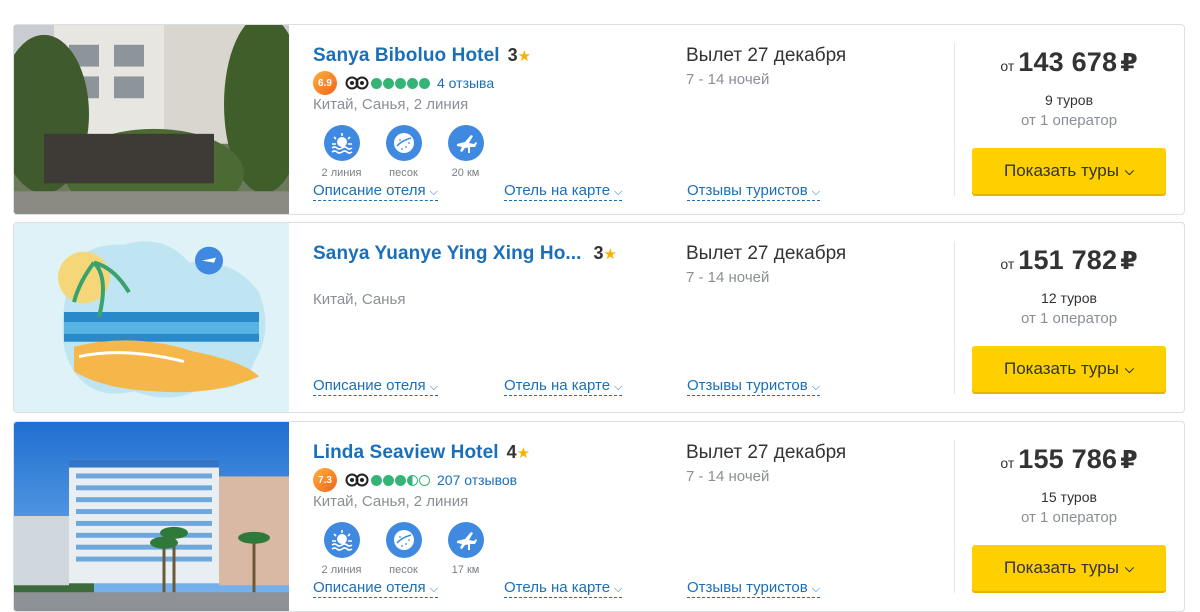 This screenshot has height=612, width=1200. What do you see at coordinates (369, 587) in the screenshot?
I see `link-label: Описание отеля` at bounding box center [369, 587].